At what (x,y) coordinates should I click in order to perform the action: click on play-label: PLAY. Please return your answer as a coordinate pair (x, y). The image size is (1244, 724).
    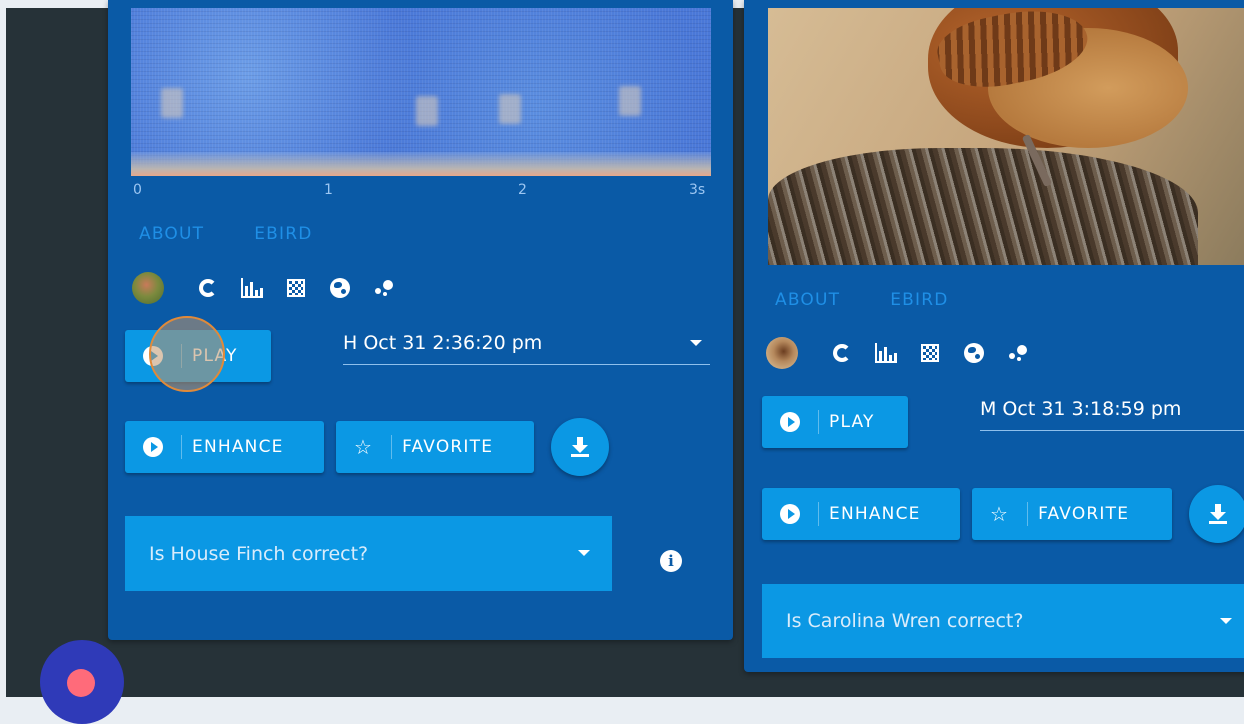
    Looking at the image, I should click on (852, 422).